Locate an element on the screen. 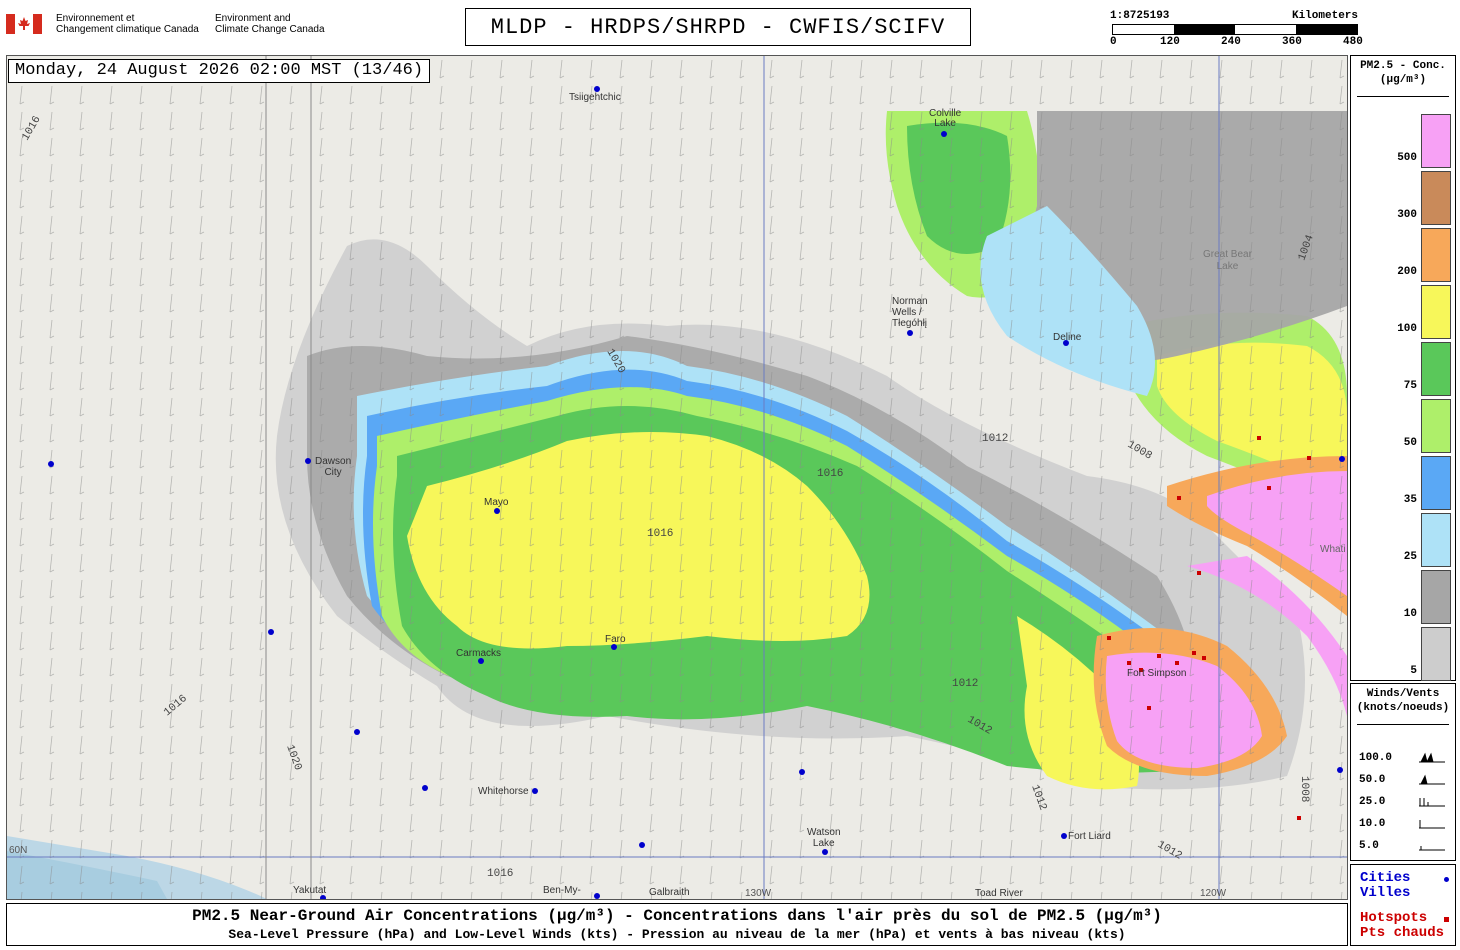 This screenshot has height=950, width=1460. place-label: Mayo is located at coordinates (496, 502).